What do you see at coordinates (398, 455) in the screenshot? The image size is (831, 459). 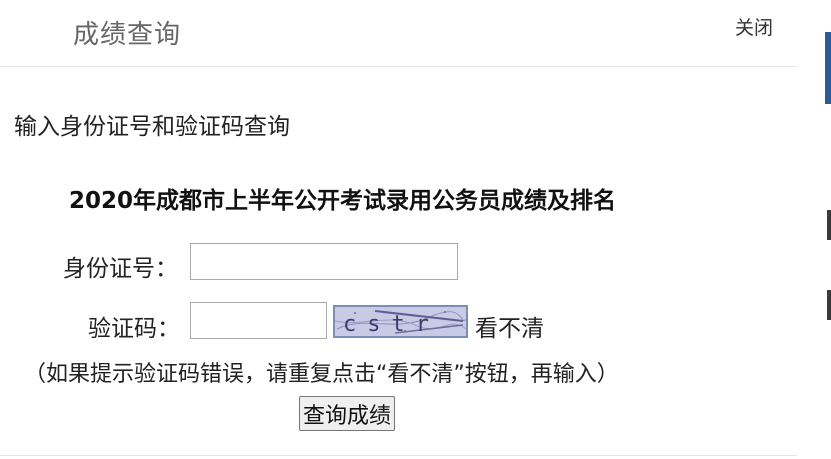 I see `dialog-bottom-divider` at bounding box center [398, 455].